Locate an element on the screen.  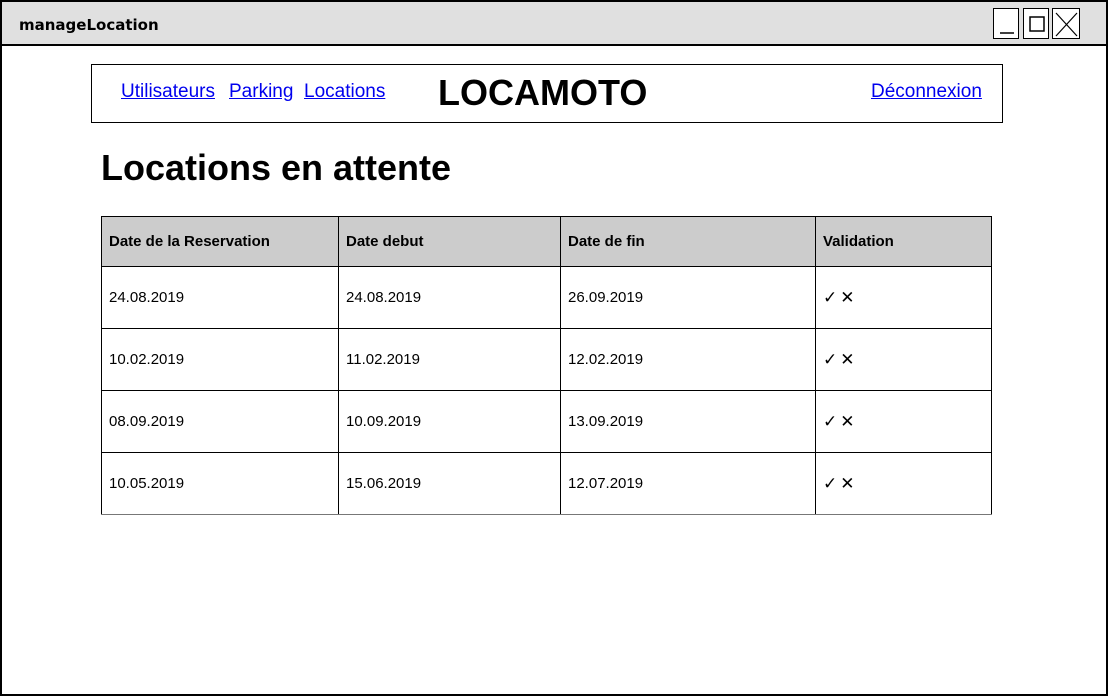
cell-date-fin: 12.07.2019 is located at coordinates (688, 483).